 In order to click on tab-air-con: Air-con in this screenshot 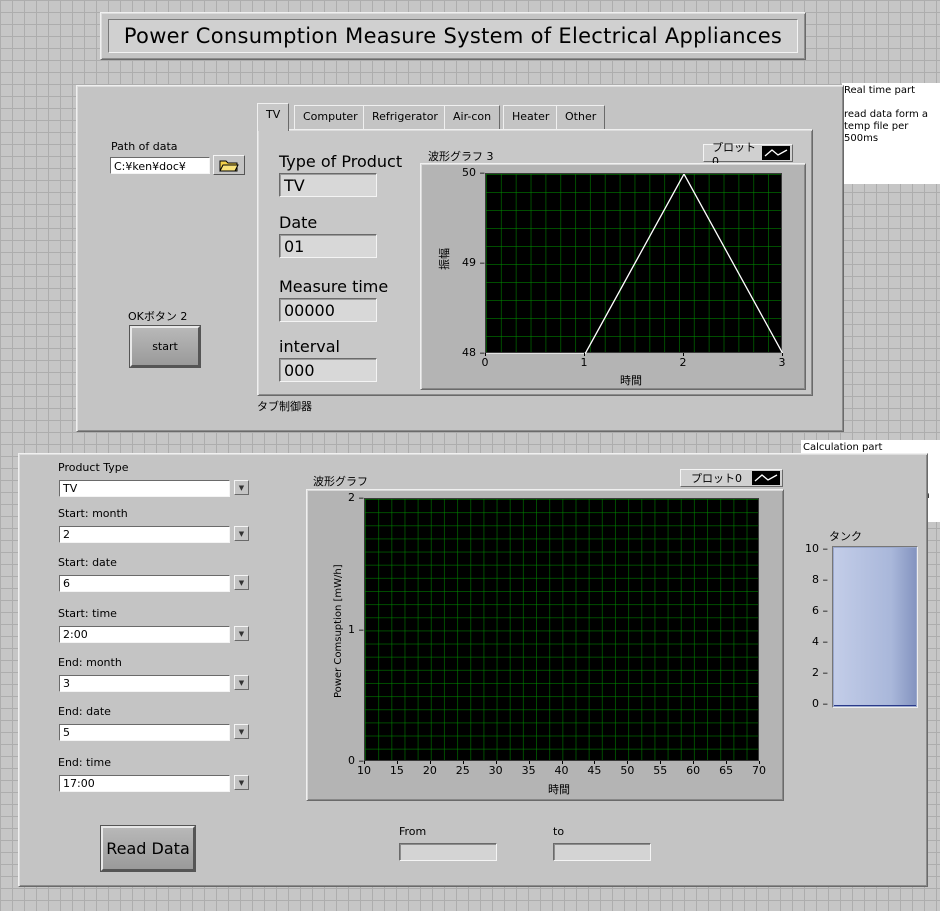, I will do `click(472, 117)`.